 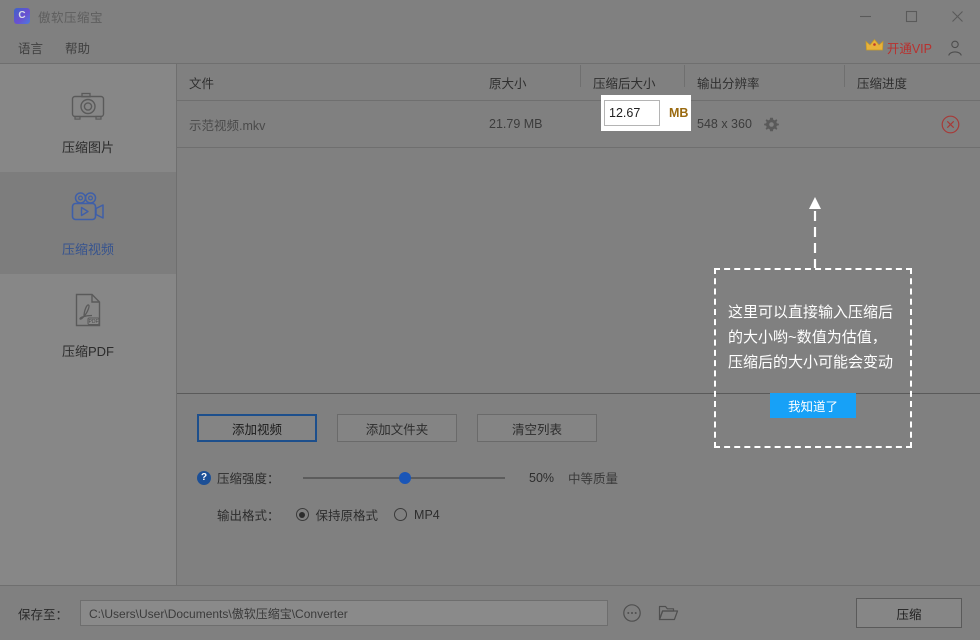 I want to click on sidebar-item-compress-pdf: PDF 压缩PDF, so click(x=88, y=325).